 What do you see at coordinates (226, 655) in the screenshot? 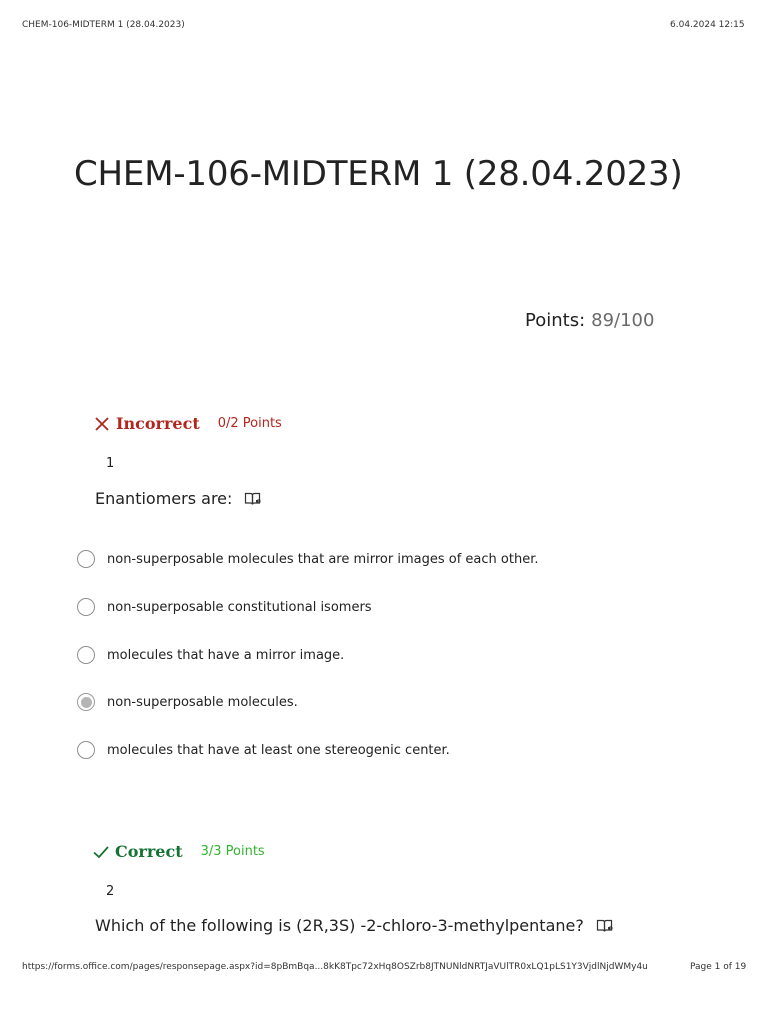
I see `option-label: molecules that have a mirror image.` at bounding box center [226, 655].